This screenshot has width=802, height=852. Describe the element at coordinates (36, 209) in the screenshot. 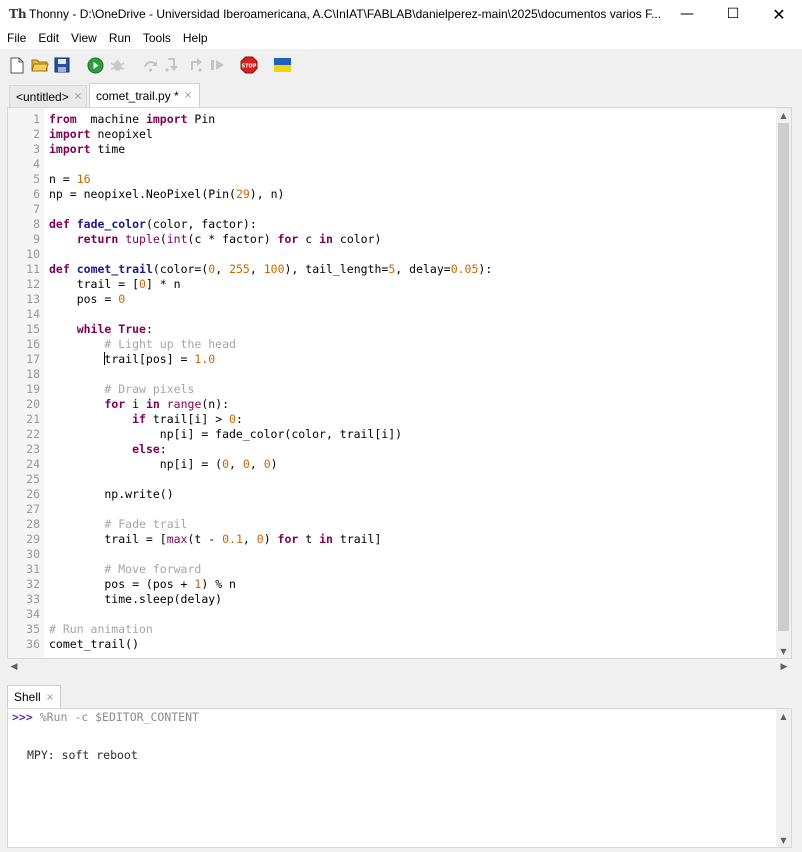

I see `line-number: 7` at that location.